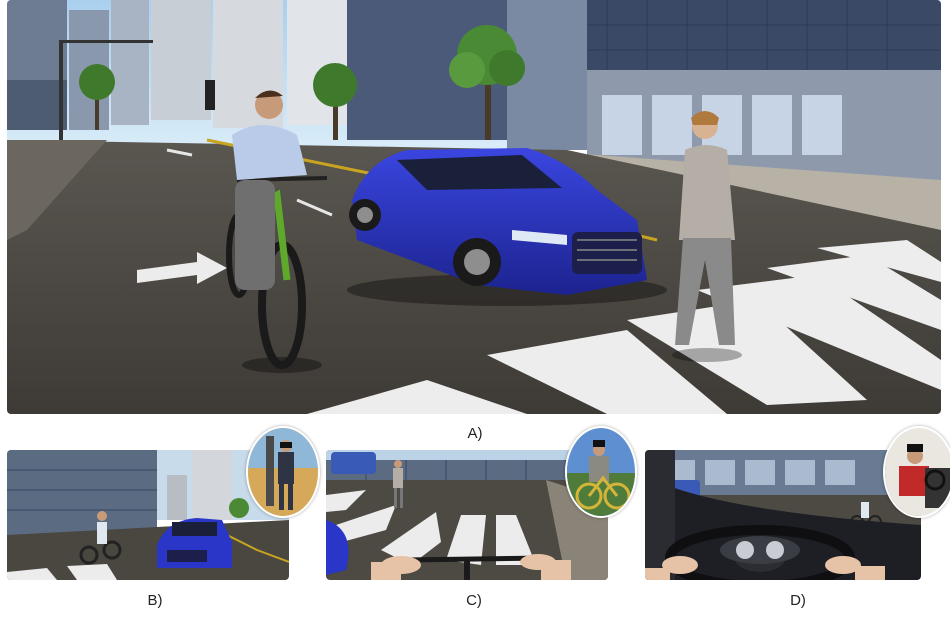 The height and width of the screenshot is (618, 950). What do you see at coordinates (155, 600) in the screenshot?
I see `panel-b-label: B)` at bounding box center [155, 600].